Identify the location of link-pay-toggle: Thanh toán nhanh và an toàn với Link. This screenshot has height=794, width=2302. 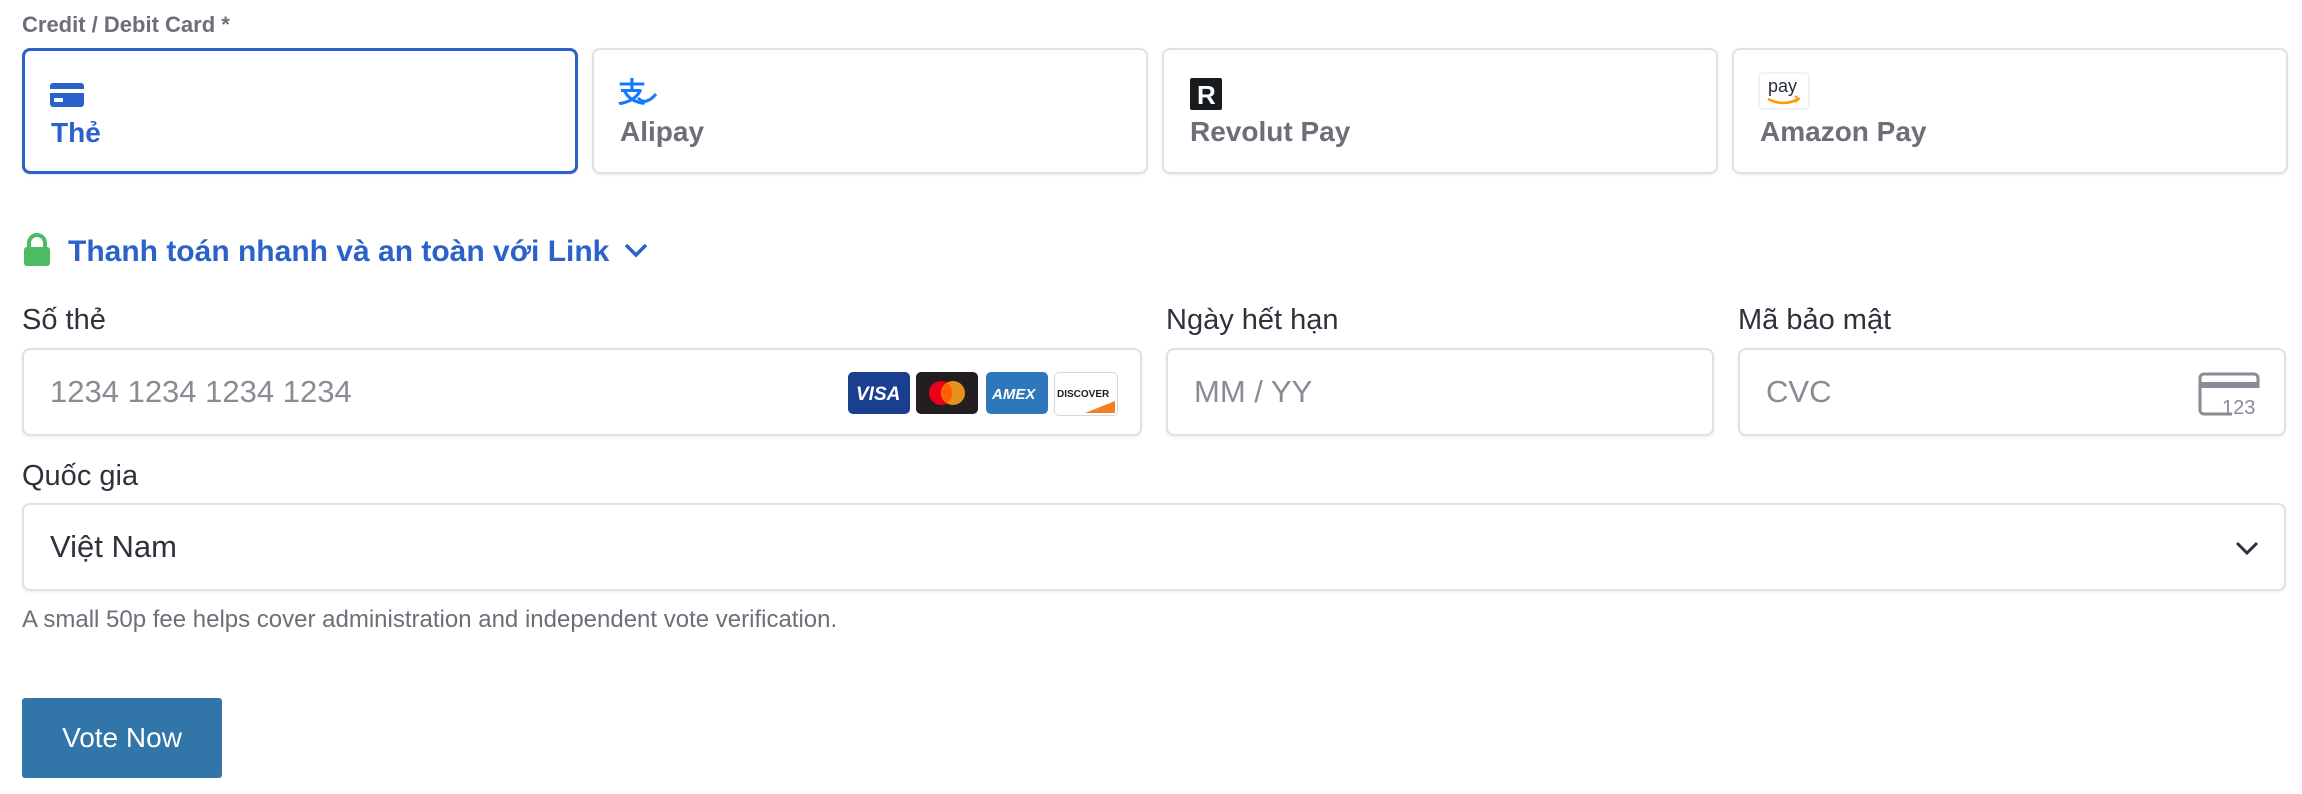
(335, 252).